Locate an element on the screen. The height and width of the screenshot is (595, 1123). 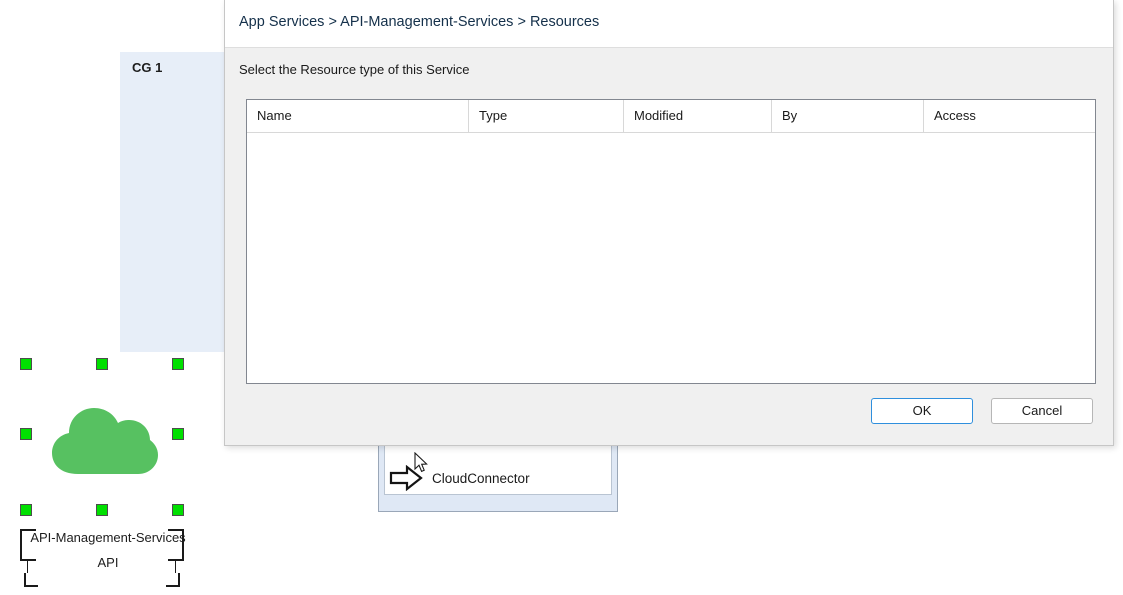
cloud-connector-row: CloudConnector is located at coordinates (459, 478).